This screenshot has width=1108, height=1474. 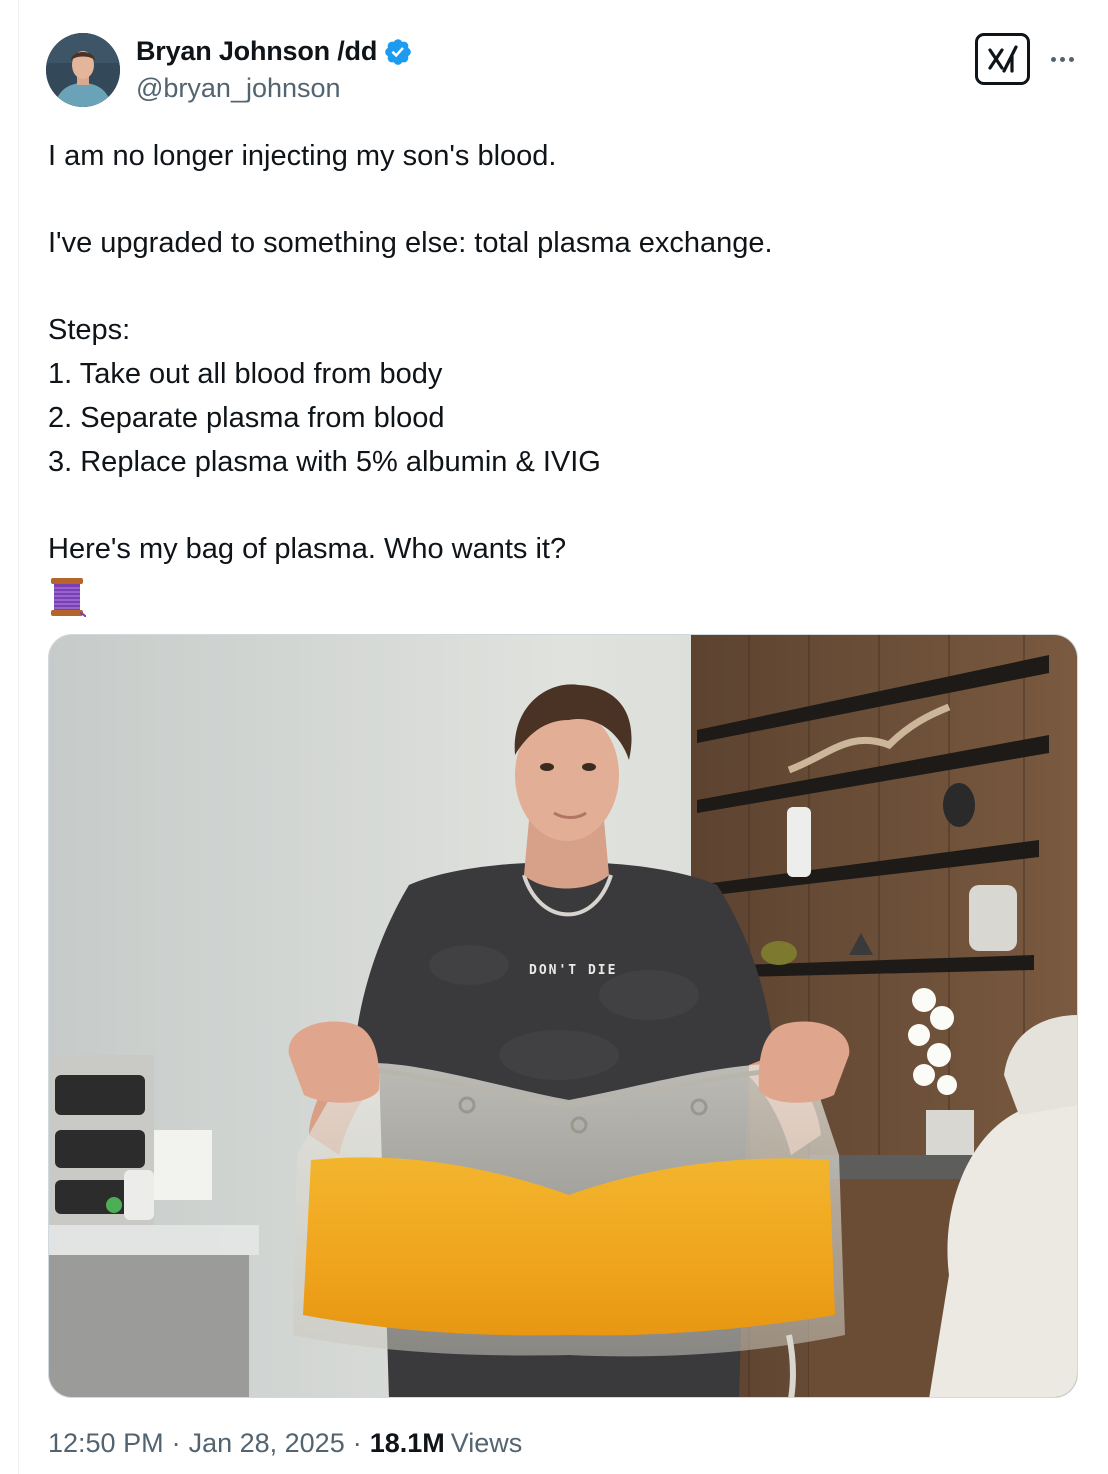 I want to click on tweet-line: Here's my bag of plasma. Who wants it?, so click(x=307, y=549).